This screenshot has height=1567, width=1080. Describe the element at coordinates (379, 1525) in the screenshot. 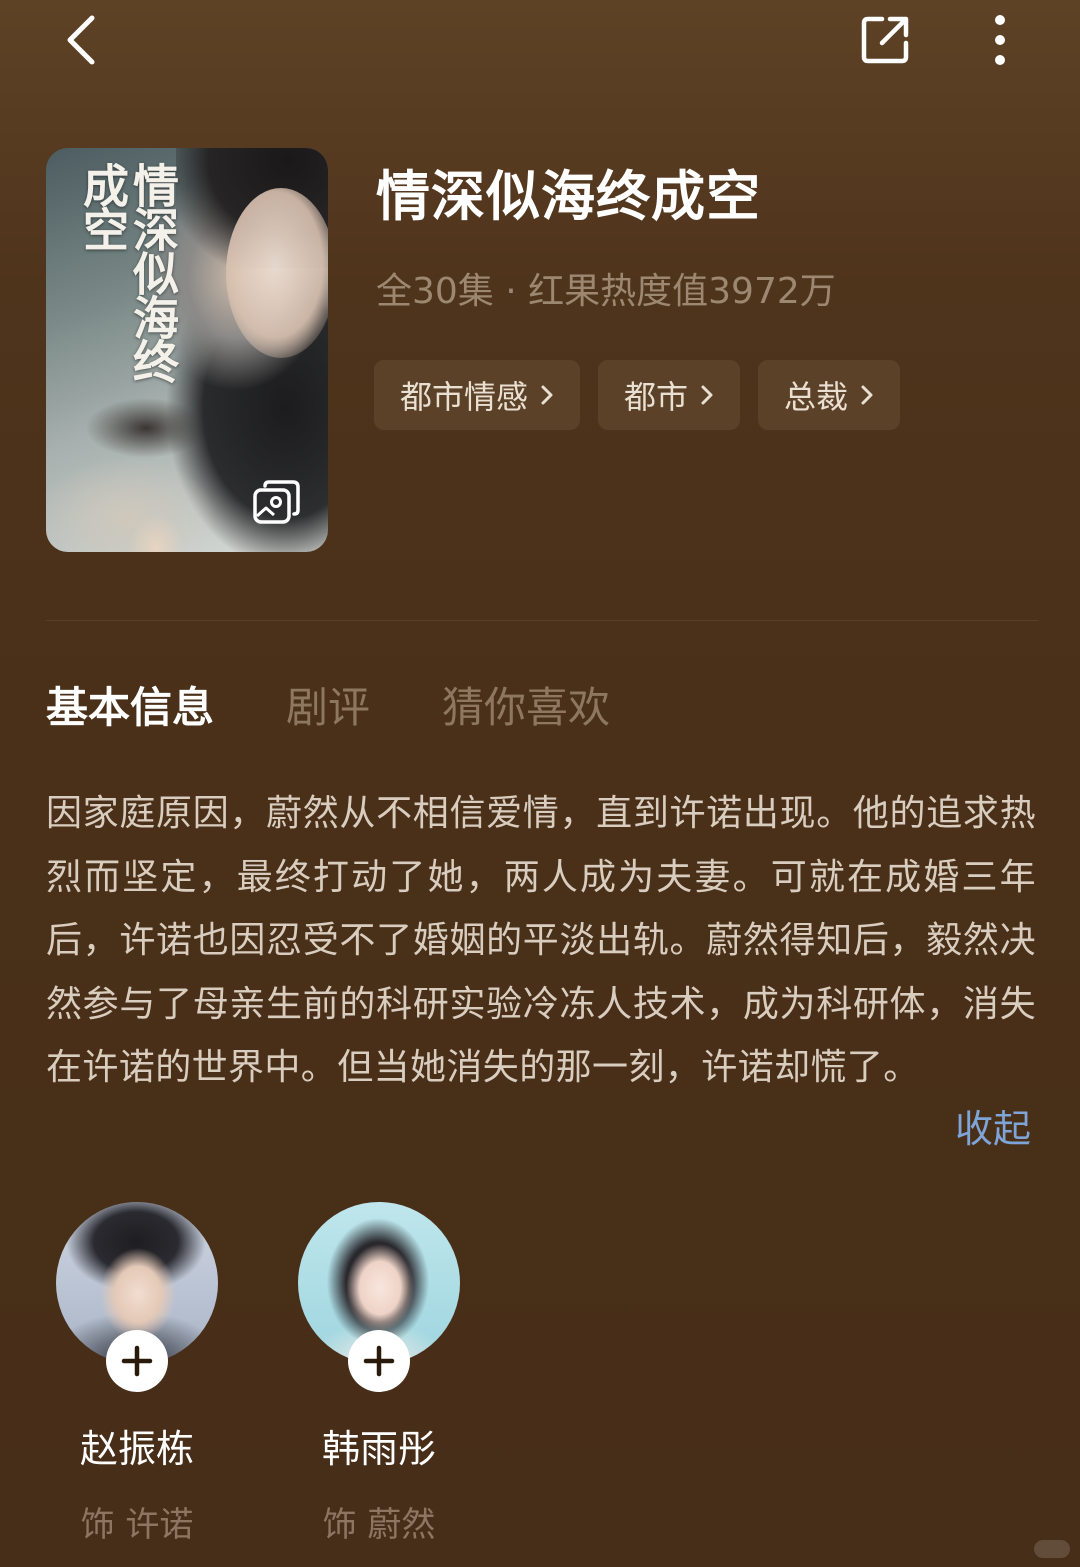

I see `actor-role: 饰 蔚然` at that location.